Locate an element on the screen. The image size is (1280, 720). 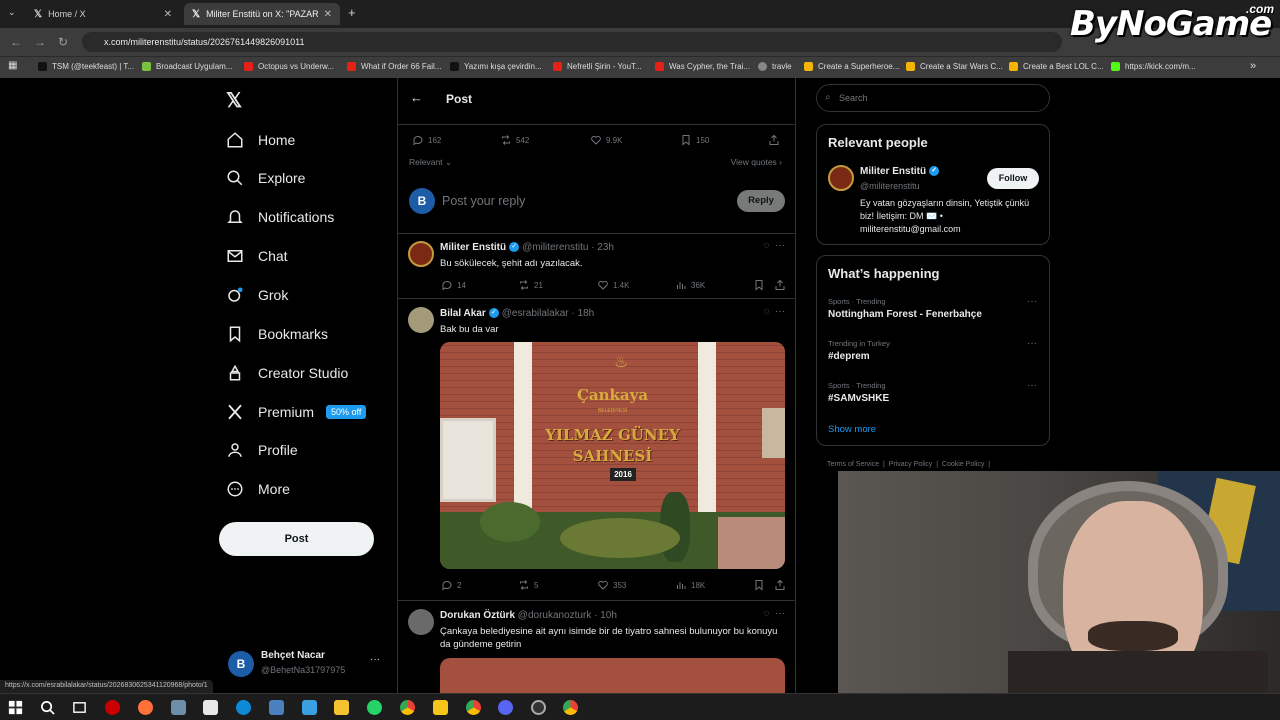
trend-item: #SAMvSHKE is located at coordinates (858, 398).